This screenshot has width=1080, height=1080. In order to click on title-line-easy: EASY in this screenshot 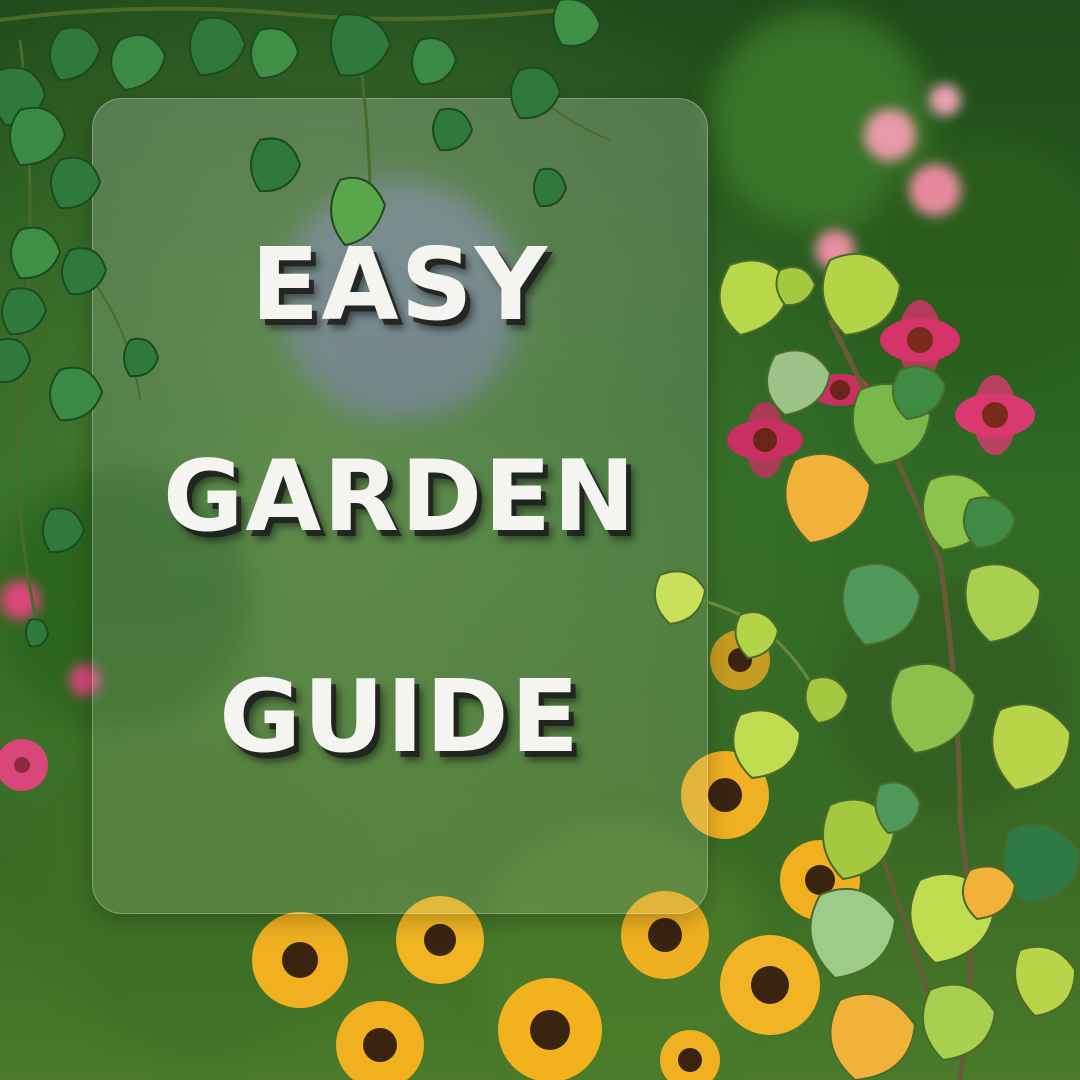, I will do `click(400, 284)`.